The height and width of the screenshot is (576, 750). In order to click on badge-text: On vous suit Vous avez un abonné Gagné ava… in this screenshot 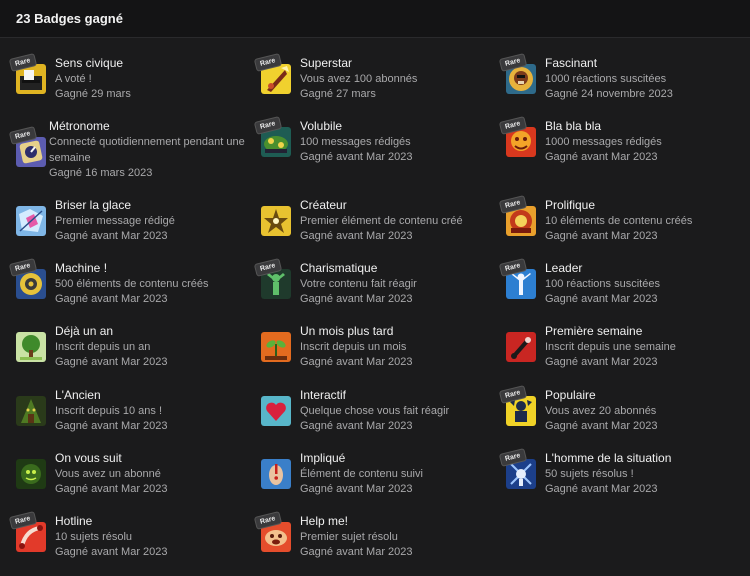, I will do `click(155, 474)`.